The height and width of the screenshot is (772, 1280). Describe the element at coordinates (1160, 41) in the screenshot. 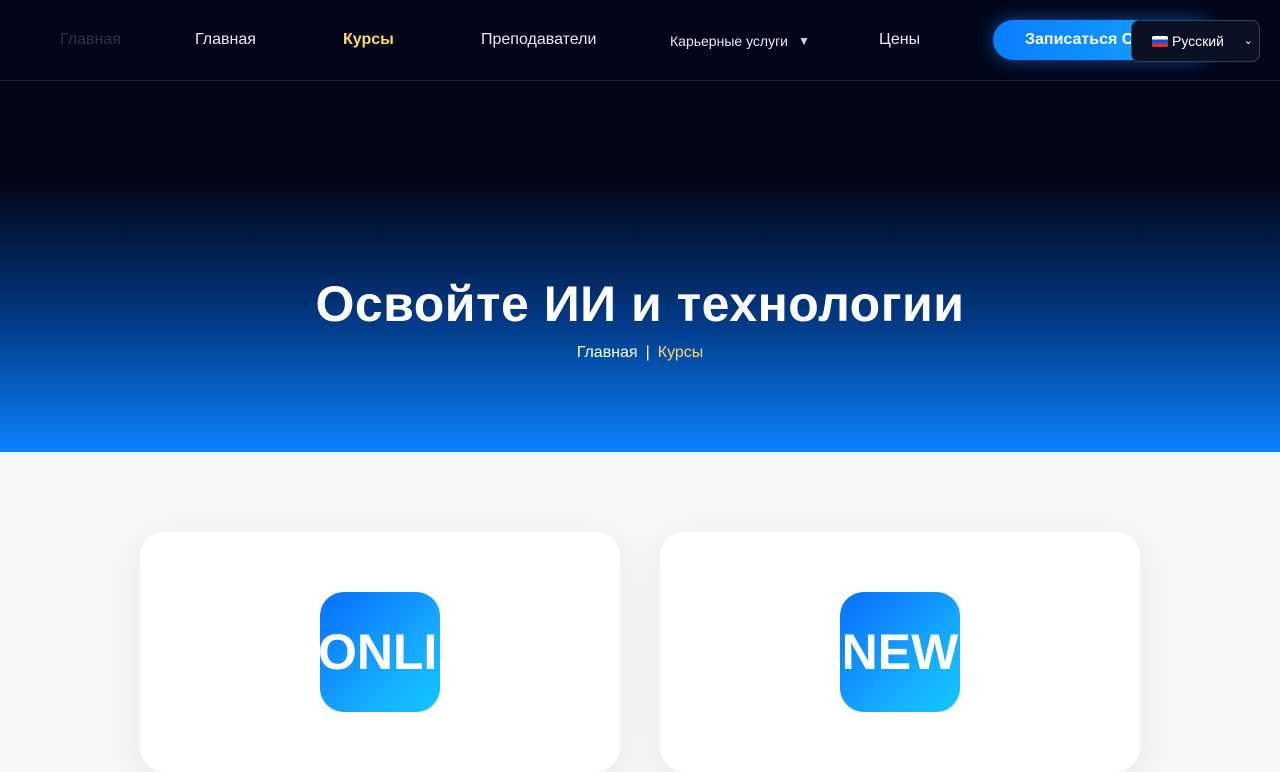

I see `russia-flag-icon` at that location.